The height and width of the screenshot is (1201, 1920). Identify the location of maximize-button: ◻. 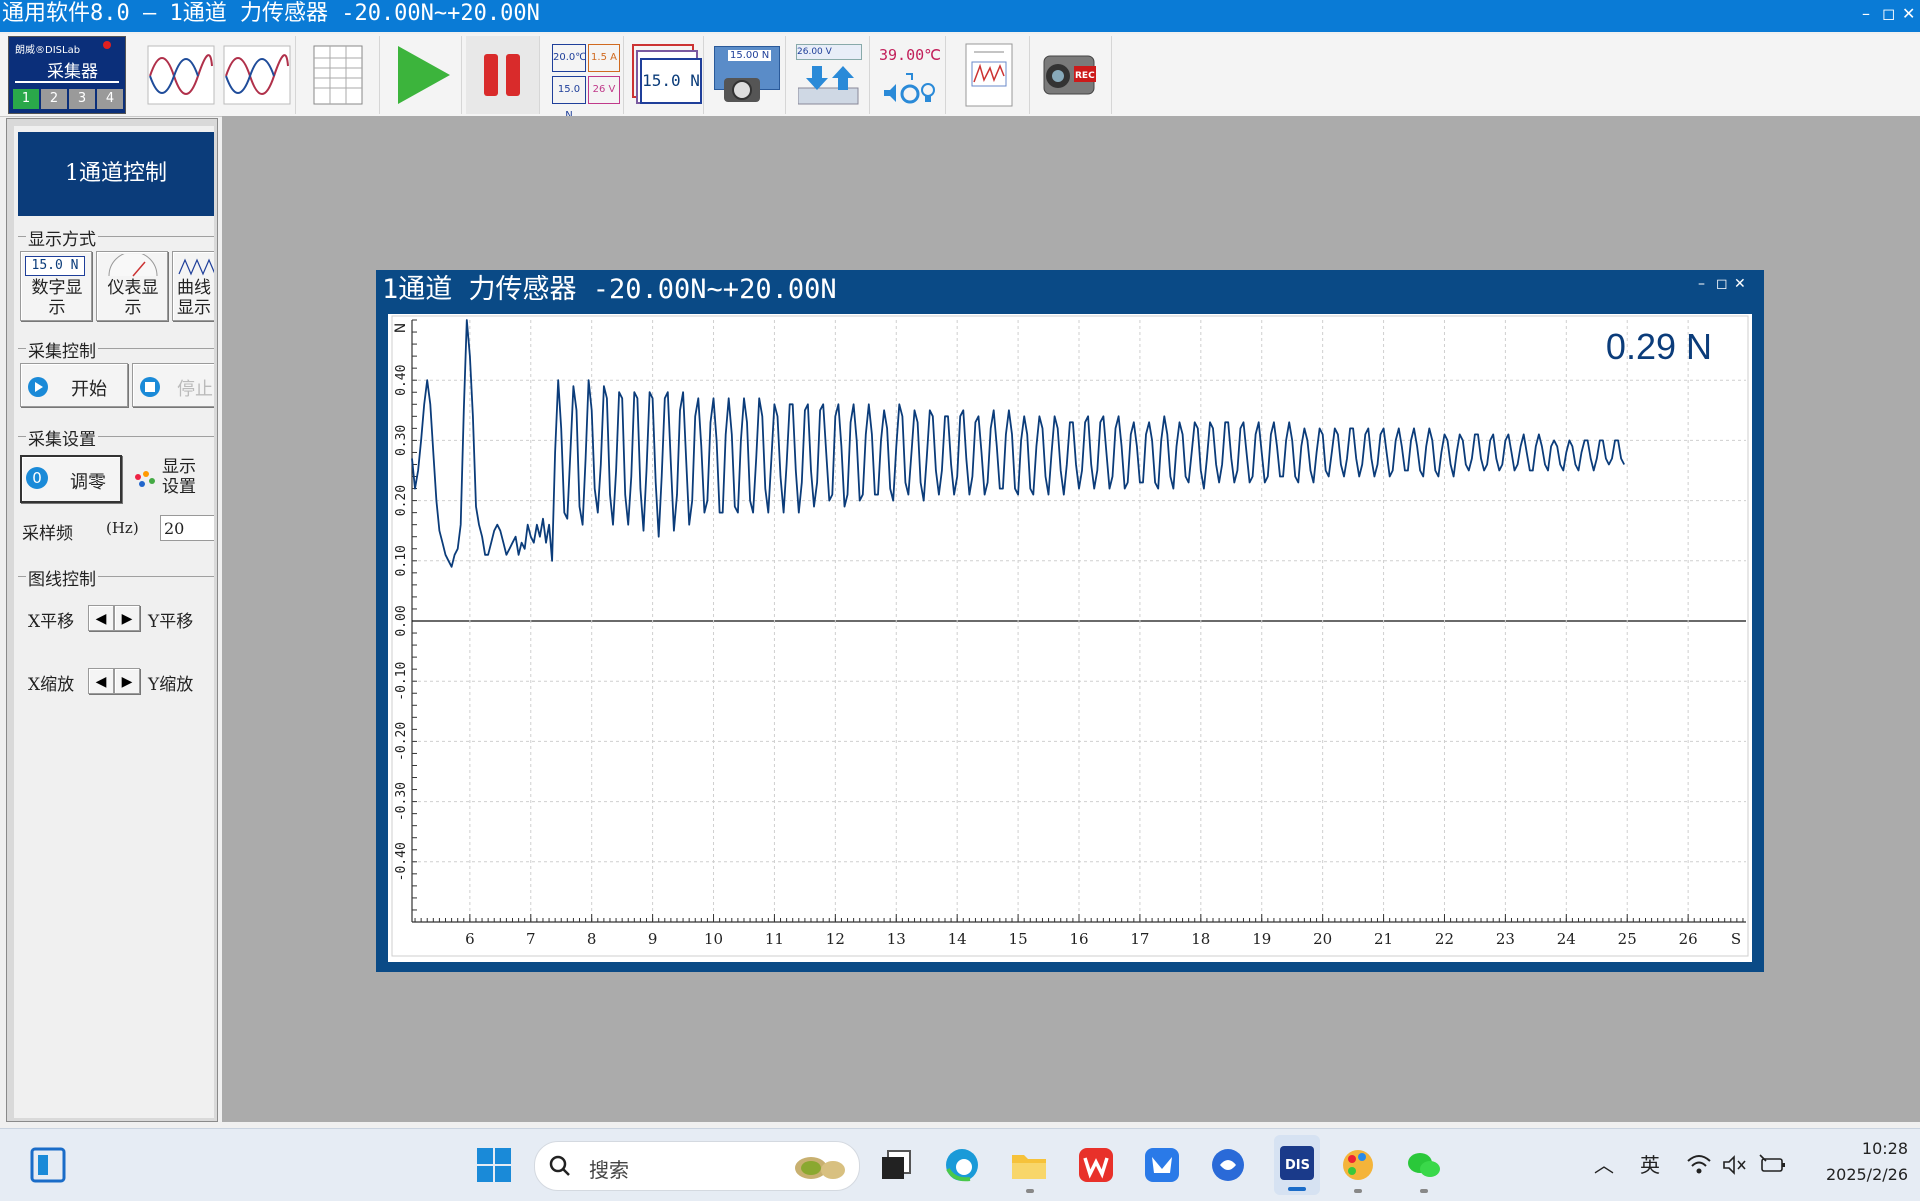
(1888, 14).